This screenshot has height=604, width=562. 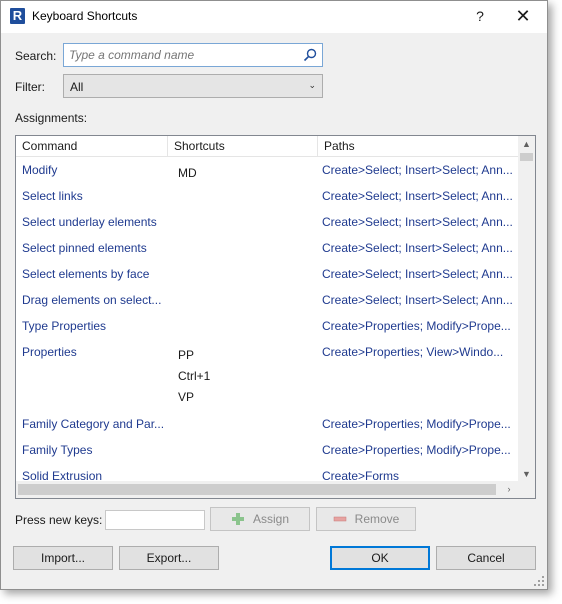 What do you see at coordinates (57, 450) in the screenshot?
I see `command-cell: Family Types` at bounding box center [57, 450].